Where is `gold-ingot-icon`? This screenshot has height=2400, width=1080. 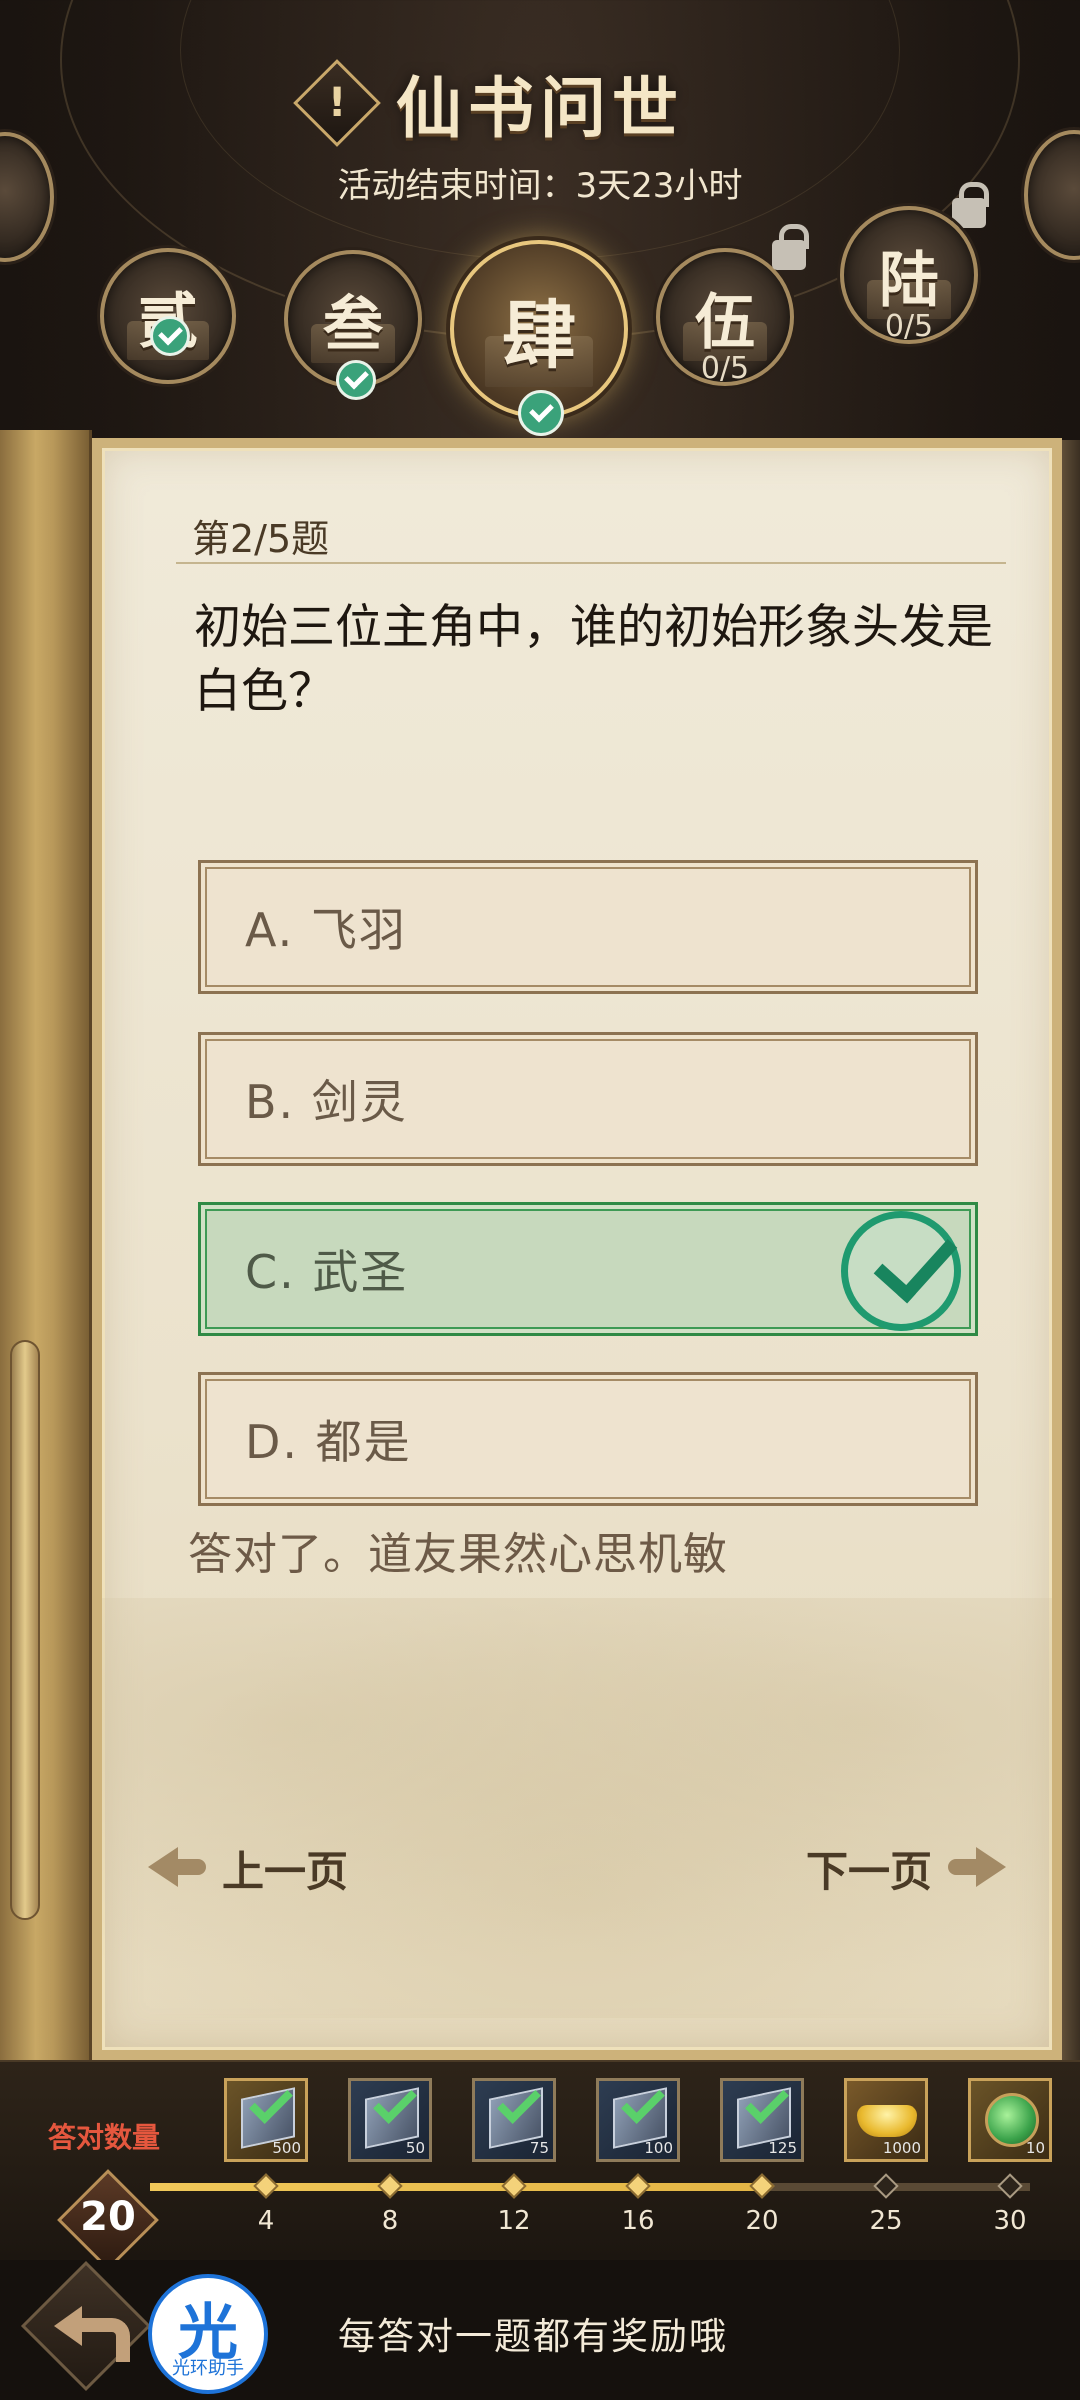
gold-ingot-icon is located at coordinates (887, 2121).